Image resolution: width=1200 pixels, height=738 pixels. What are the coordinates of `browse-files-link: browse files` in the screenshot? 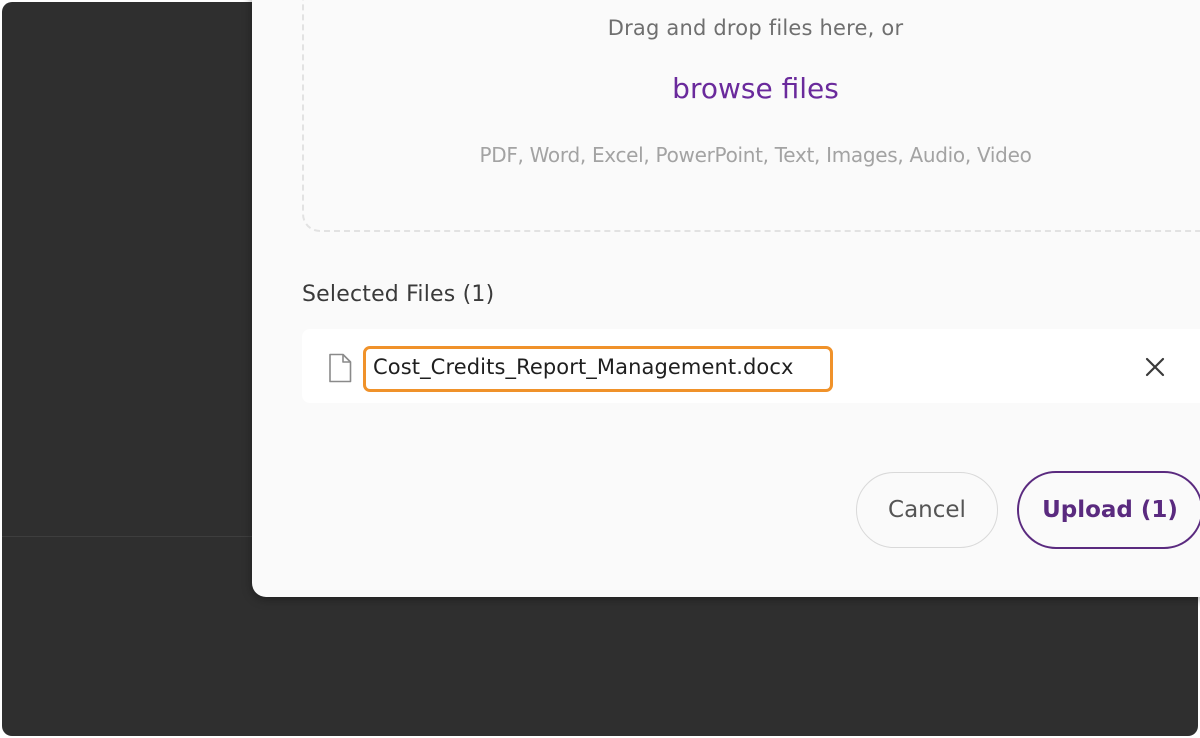 It's located at (752, 88).